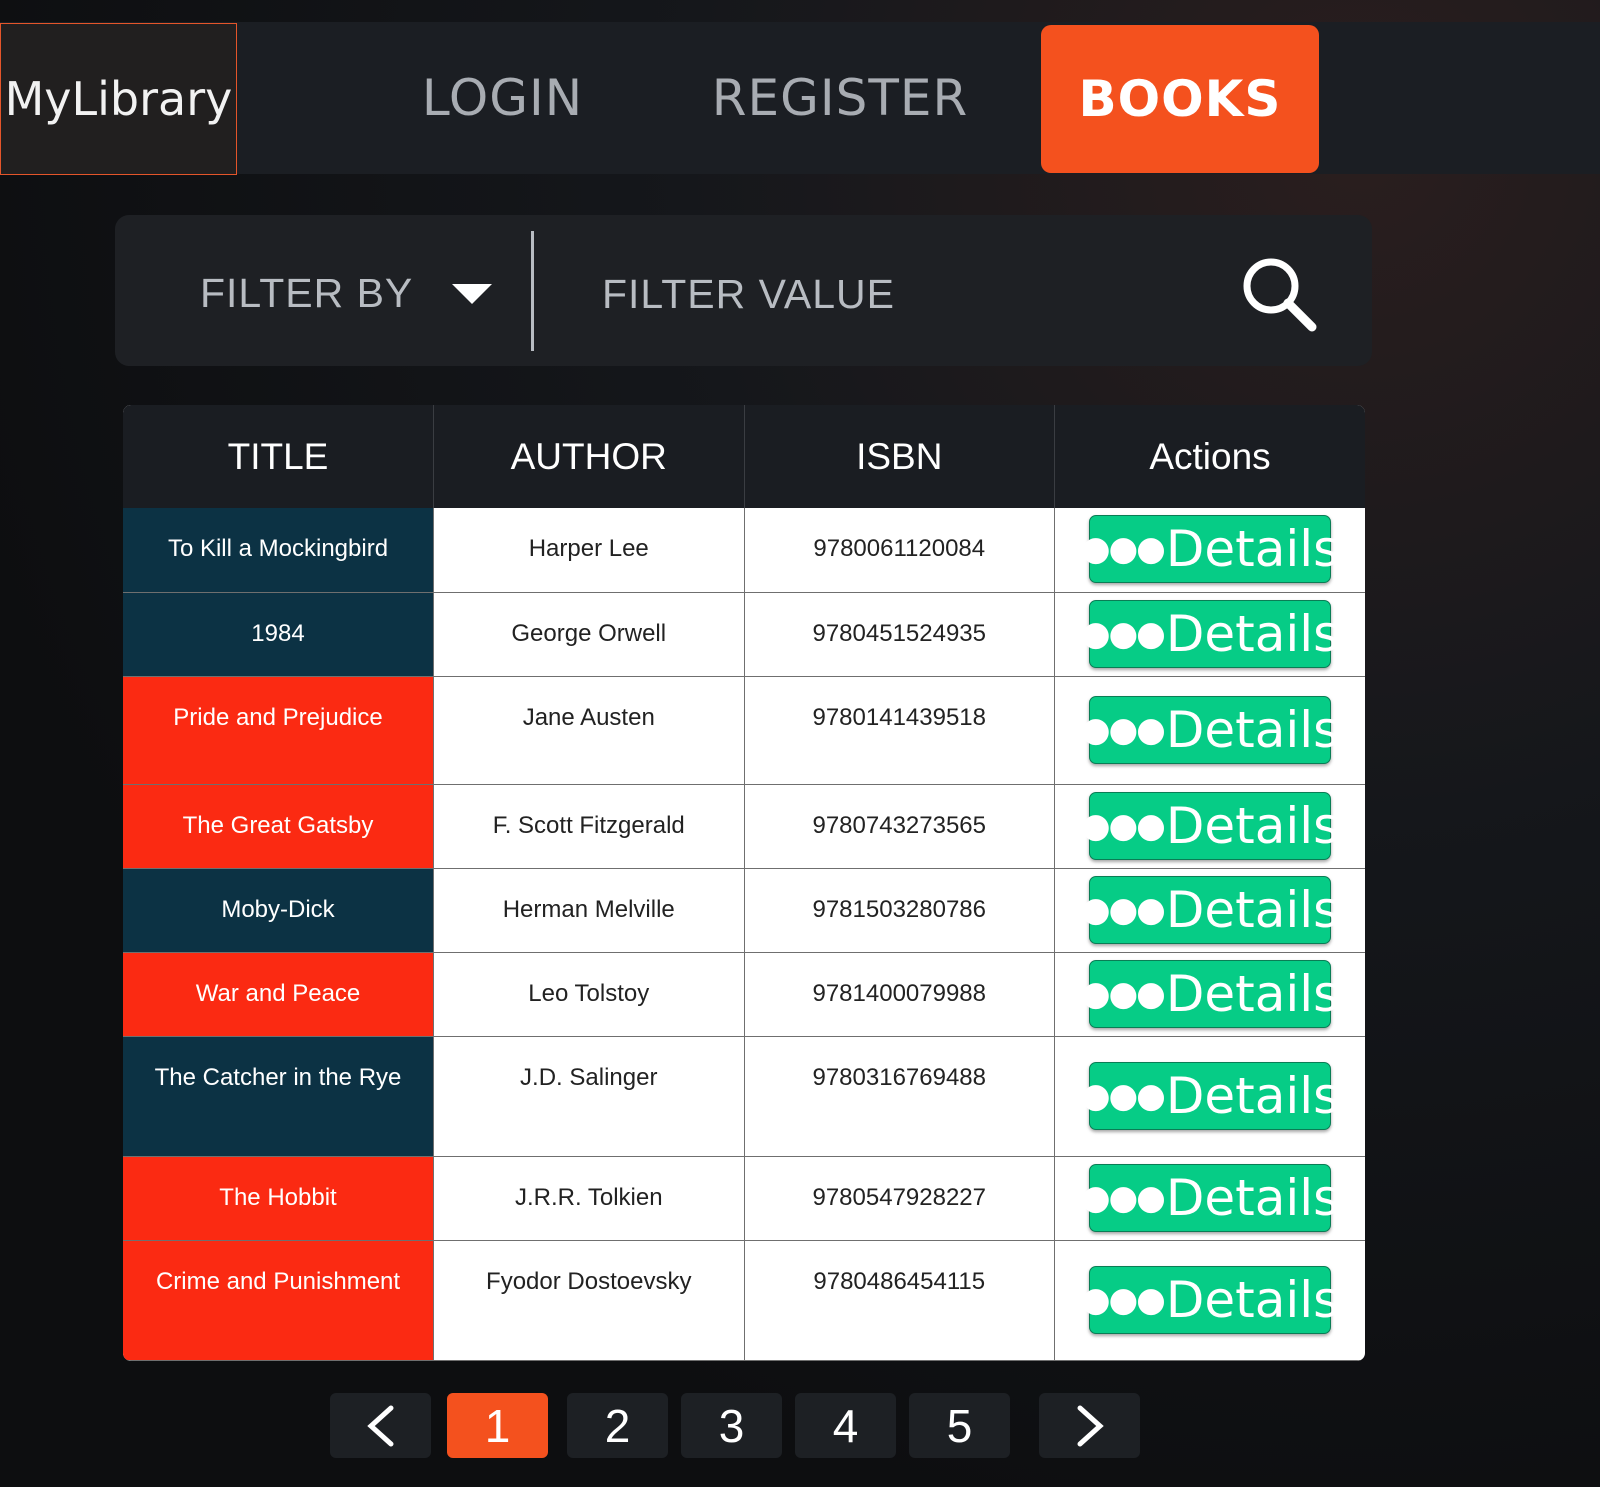 The image size is (1600, 1487). I want to click on table-row: 1984 George Orwell 9780451524935 ●●● Details, so click(744, 634).